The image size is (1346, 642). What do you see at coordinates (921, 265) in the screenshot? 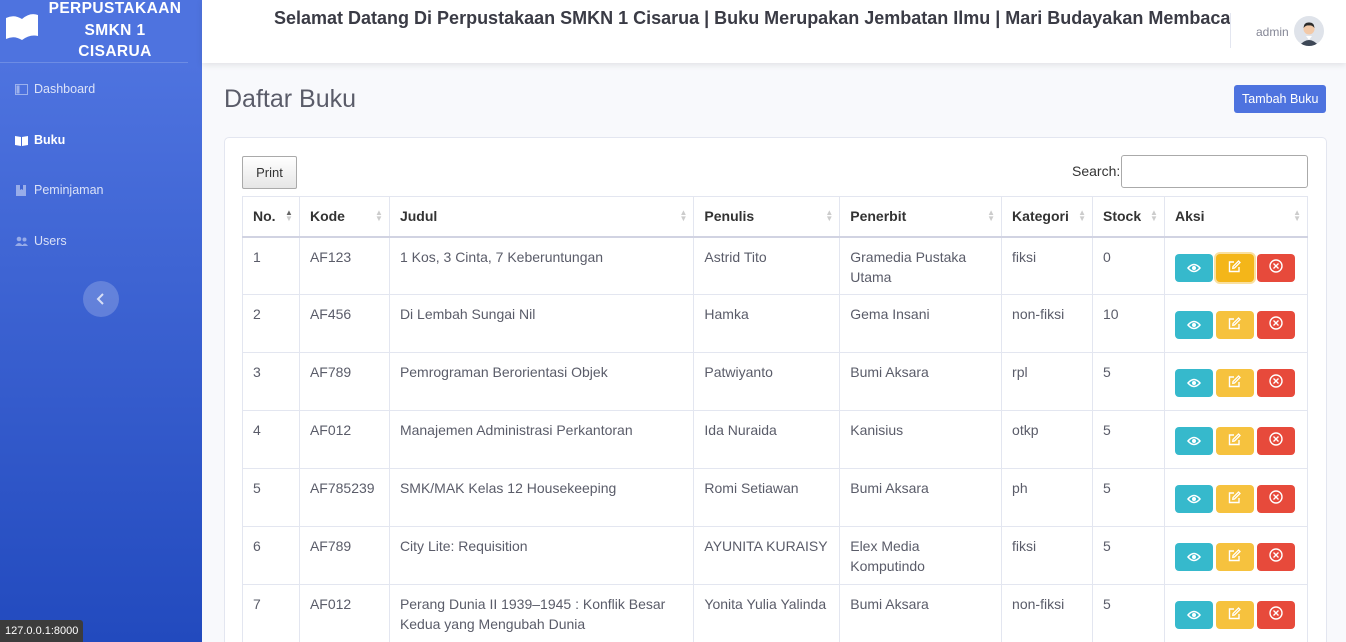
I see `cell-penerbit: Gramedia Pustaka Utama` at bounding box center [921, 265].